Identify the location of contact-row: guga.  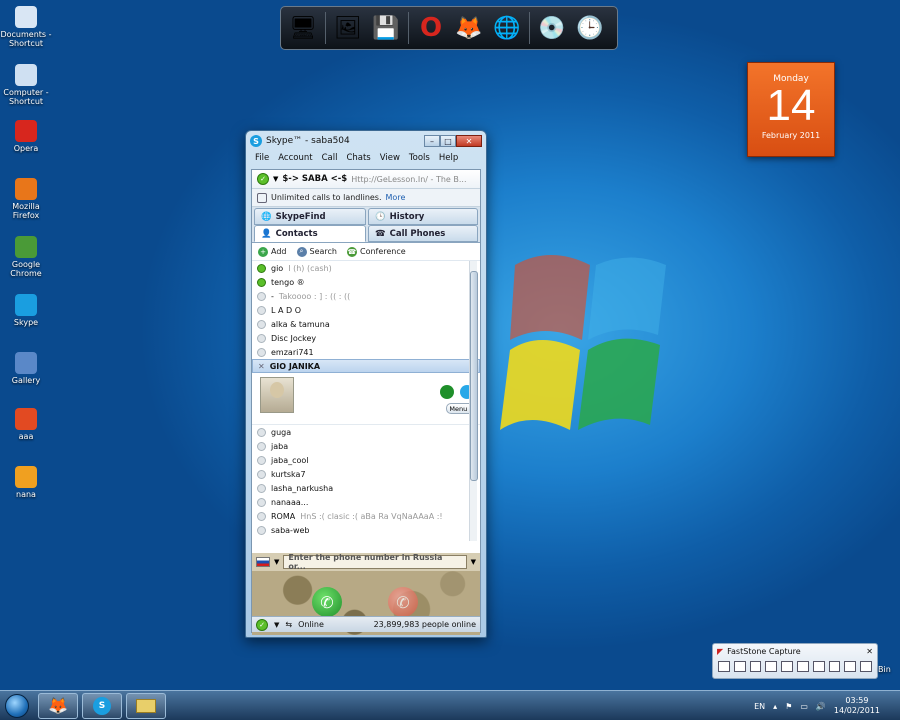
(366, 432).